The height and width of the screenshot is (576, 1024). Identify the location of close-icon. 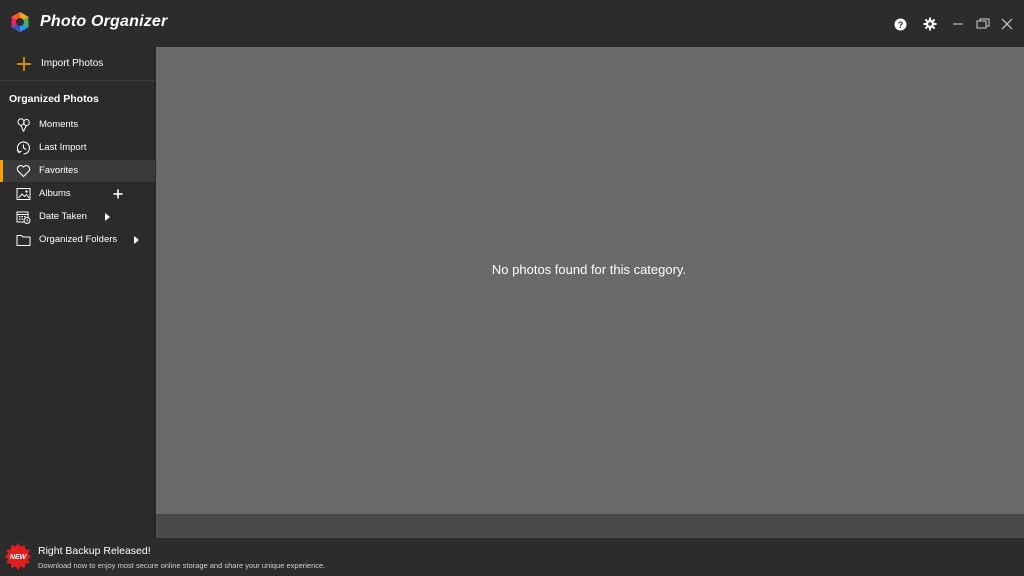
(1007, 24).